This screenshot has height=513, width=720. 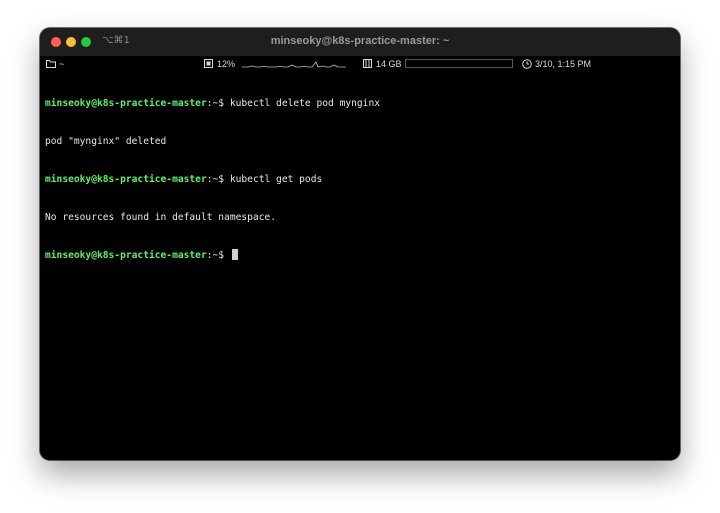 I want to click on current-directory: ~, so click(x=62, y=64).